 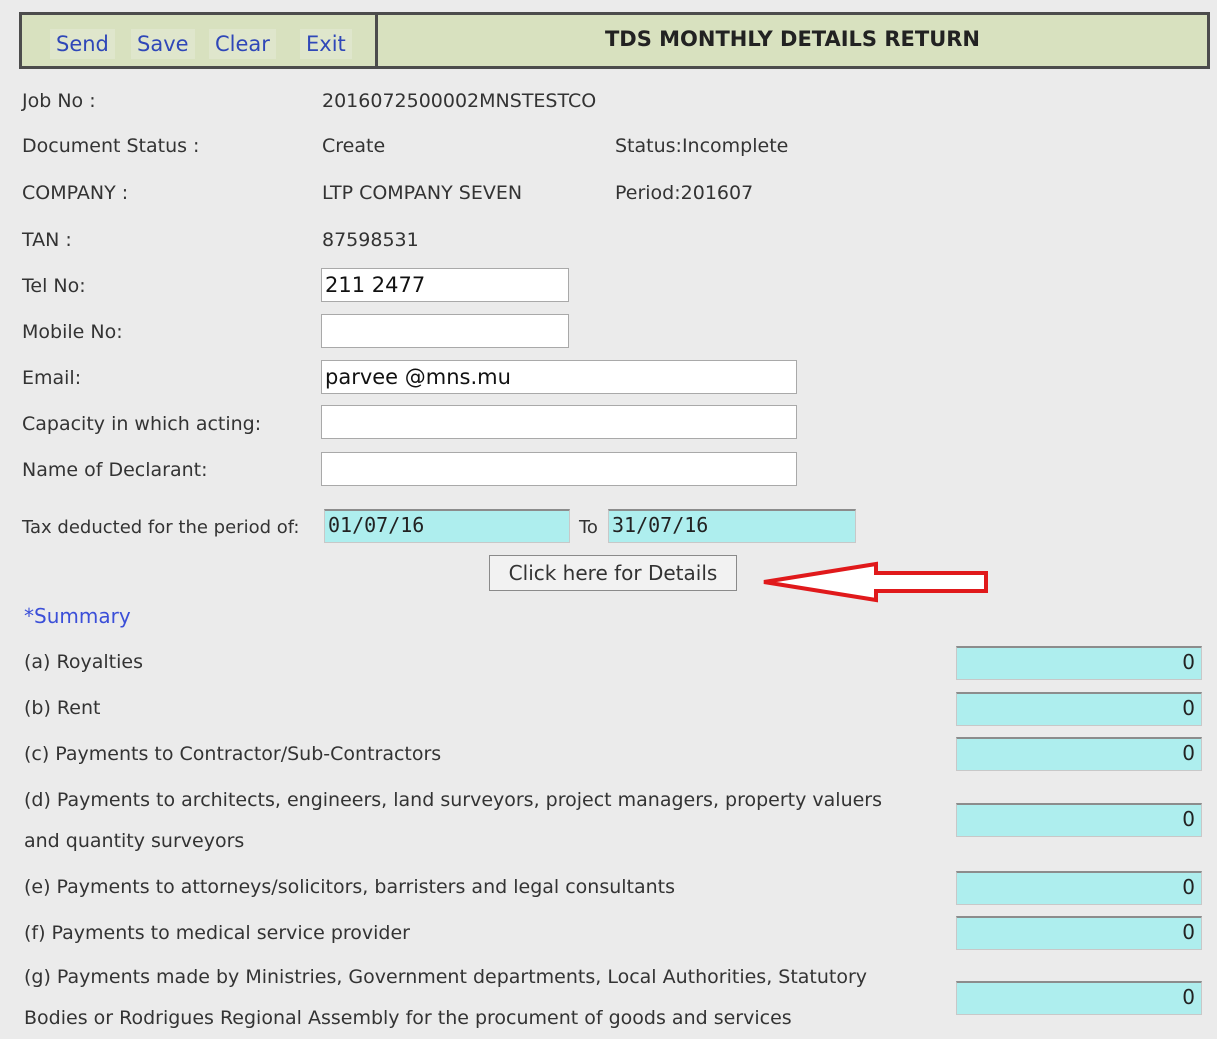 I want to click on capacity-input, so click(x=559, y=422).